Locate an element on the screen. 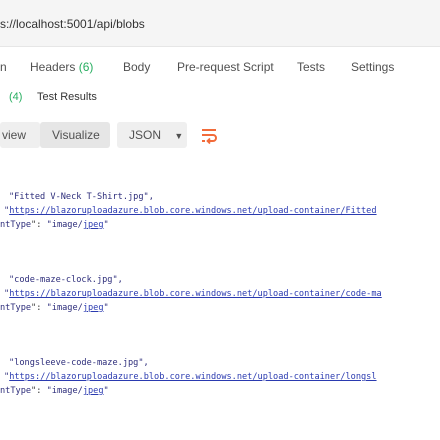  response-tabs: (4) Test Results is located at coordinates (220, 97).